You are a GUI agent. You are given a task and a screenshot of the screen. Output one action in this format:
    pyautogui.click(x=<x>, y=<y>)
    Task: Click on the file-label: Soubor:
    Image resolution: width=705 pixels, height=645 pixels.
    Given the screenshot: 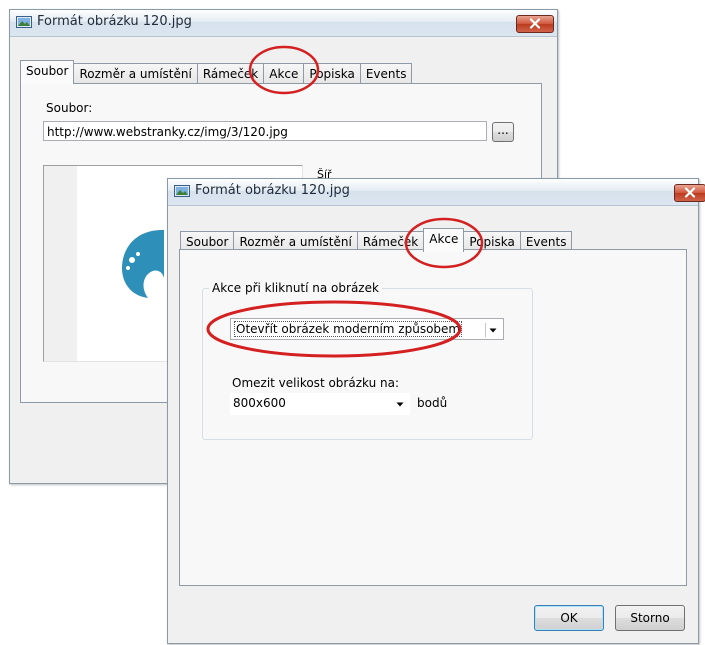 What is the action you would take?
    pyautogui.click(x=69, y=108)
    